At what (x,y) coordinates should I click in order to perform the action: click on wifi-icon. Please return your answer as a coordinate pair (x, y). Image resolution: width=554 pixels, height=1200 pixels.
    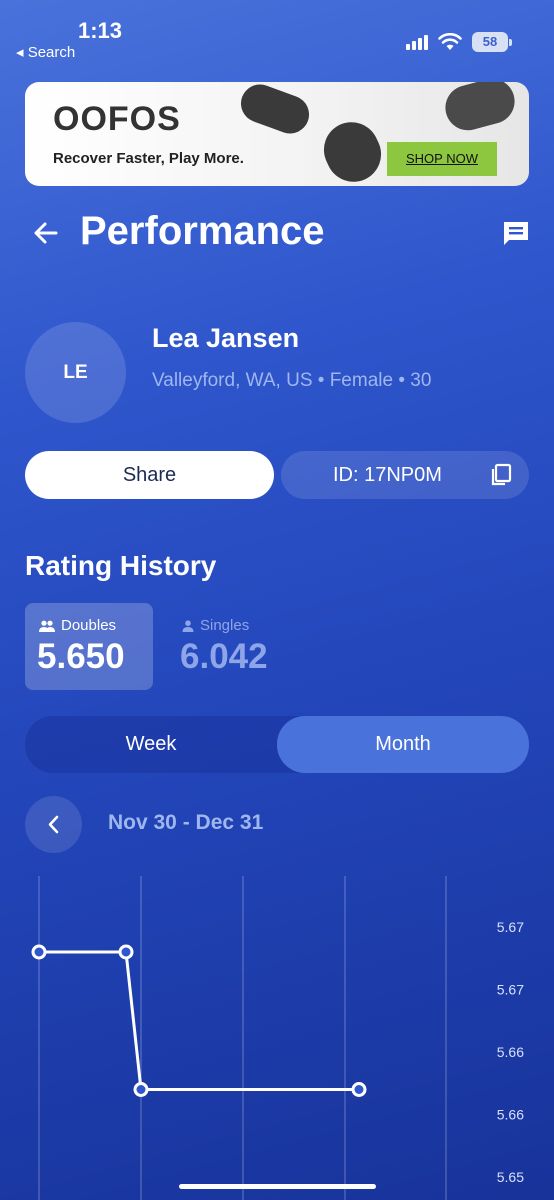
    Looking at the image, I should click on (450, 41).